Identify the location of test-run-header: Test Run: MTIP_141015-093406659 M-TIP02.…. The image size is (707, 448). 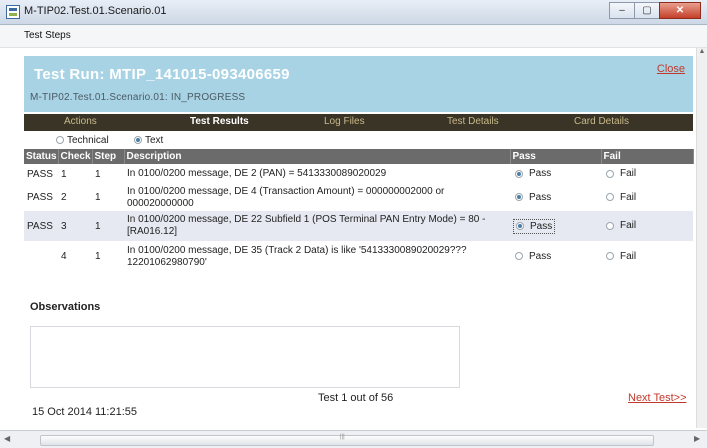
(358, 84).